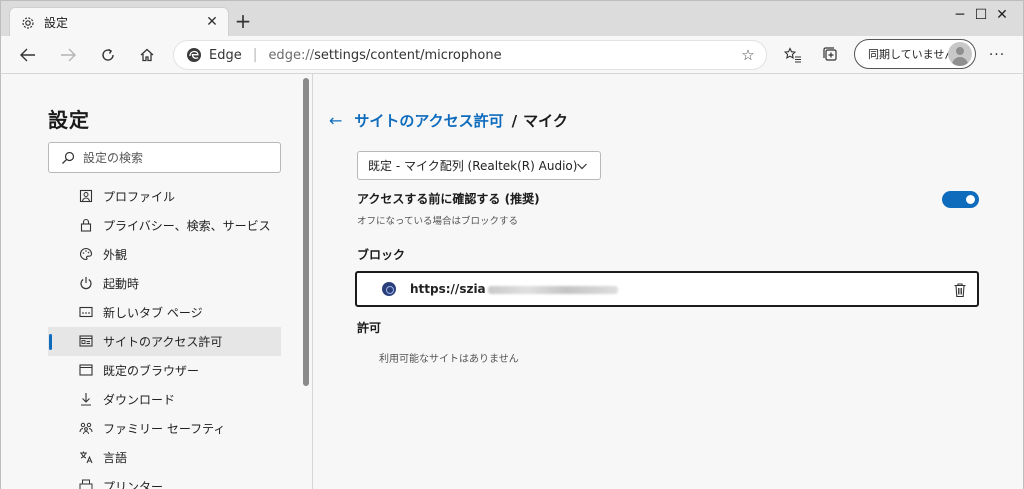 The width and height of the screenshot is (1024, 489). Describe the element at coordinates (86, 399) in the screenshot. I see `download-icon` at that location.